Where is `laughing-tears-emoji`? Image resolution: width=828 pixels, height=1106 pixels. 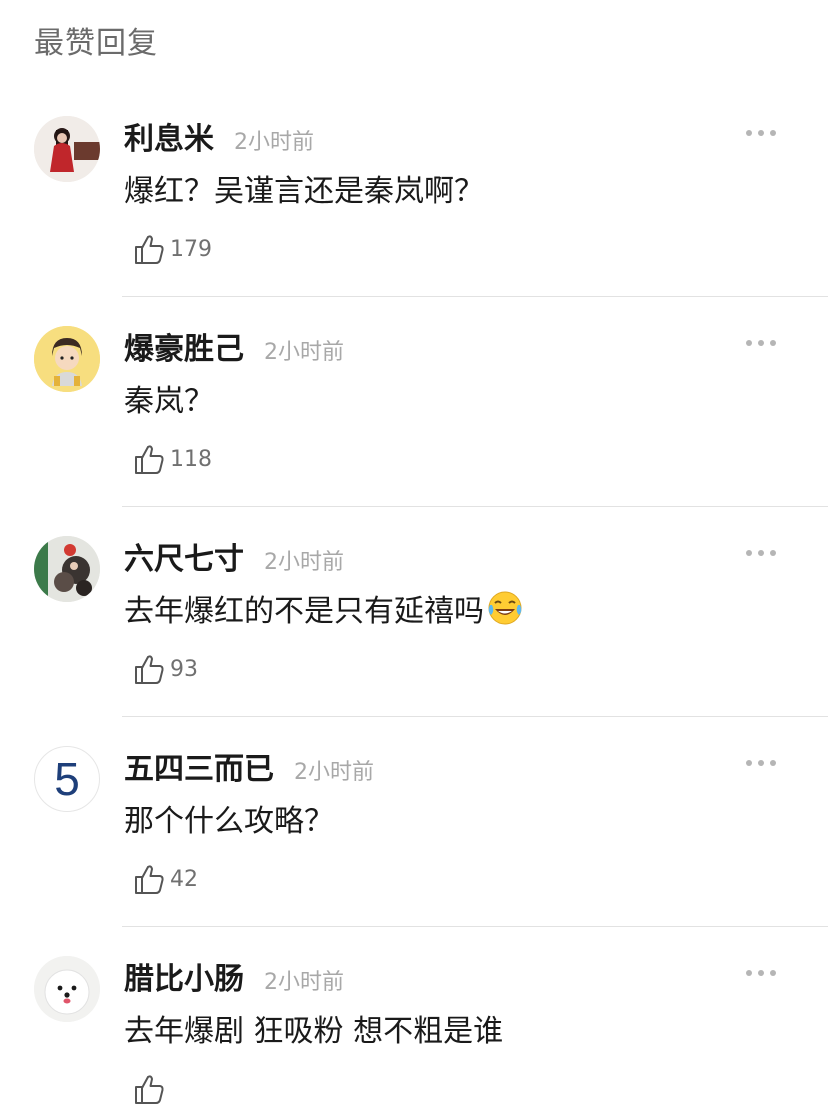 laughing-tears-emoji is located at coordinates (505, 608).